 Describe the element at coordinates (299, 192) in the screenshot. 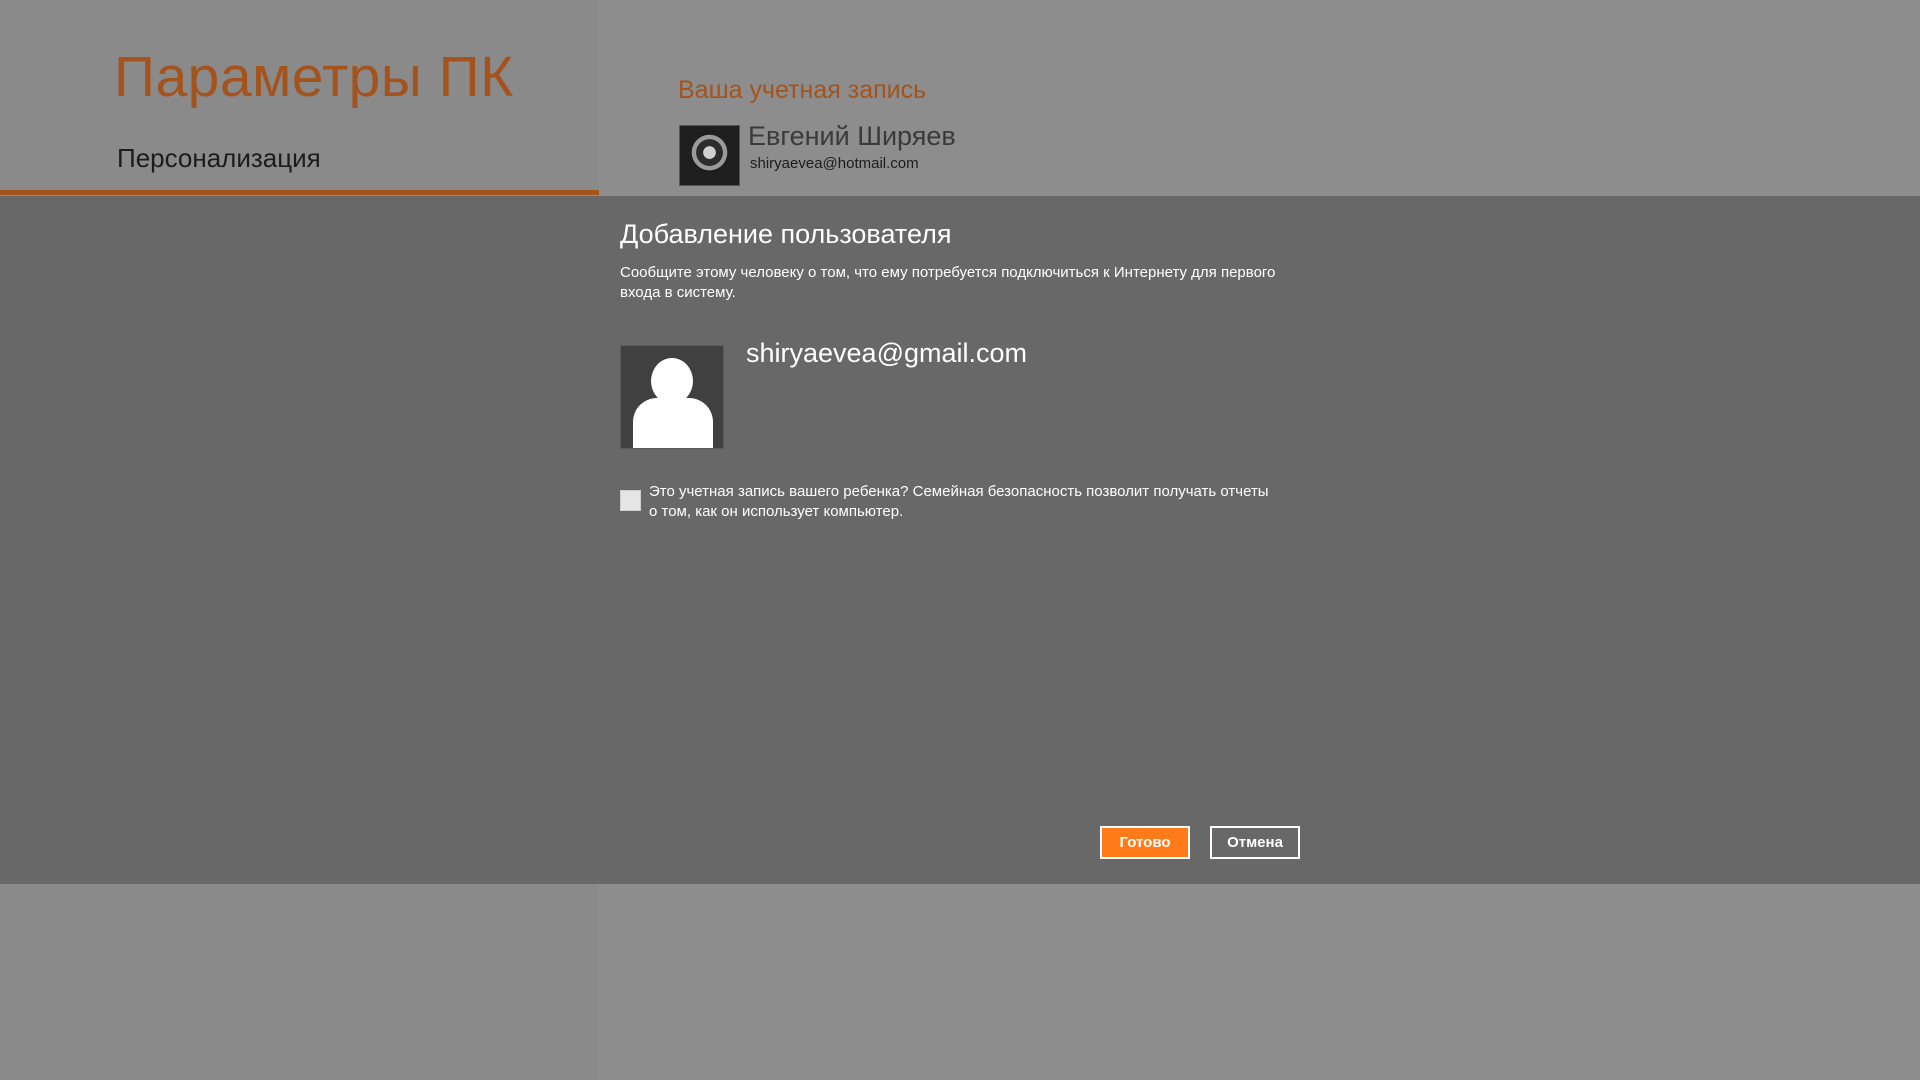

I see `nav-selection-indicator` at that location.